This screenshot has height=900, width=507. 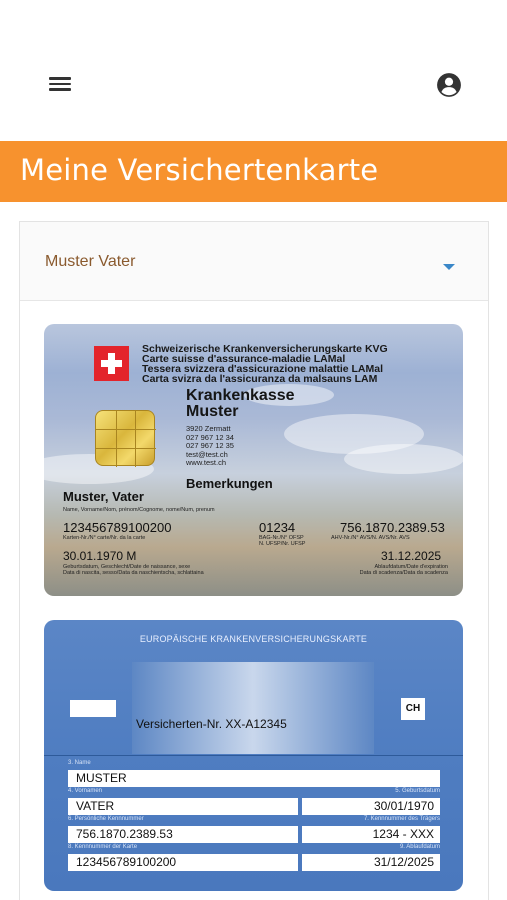 What do you see at coordinates (419, 847) in the screenshot?
I see `label-expiry: 9. Ablaufdatum` at bounding box center [419, 847].